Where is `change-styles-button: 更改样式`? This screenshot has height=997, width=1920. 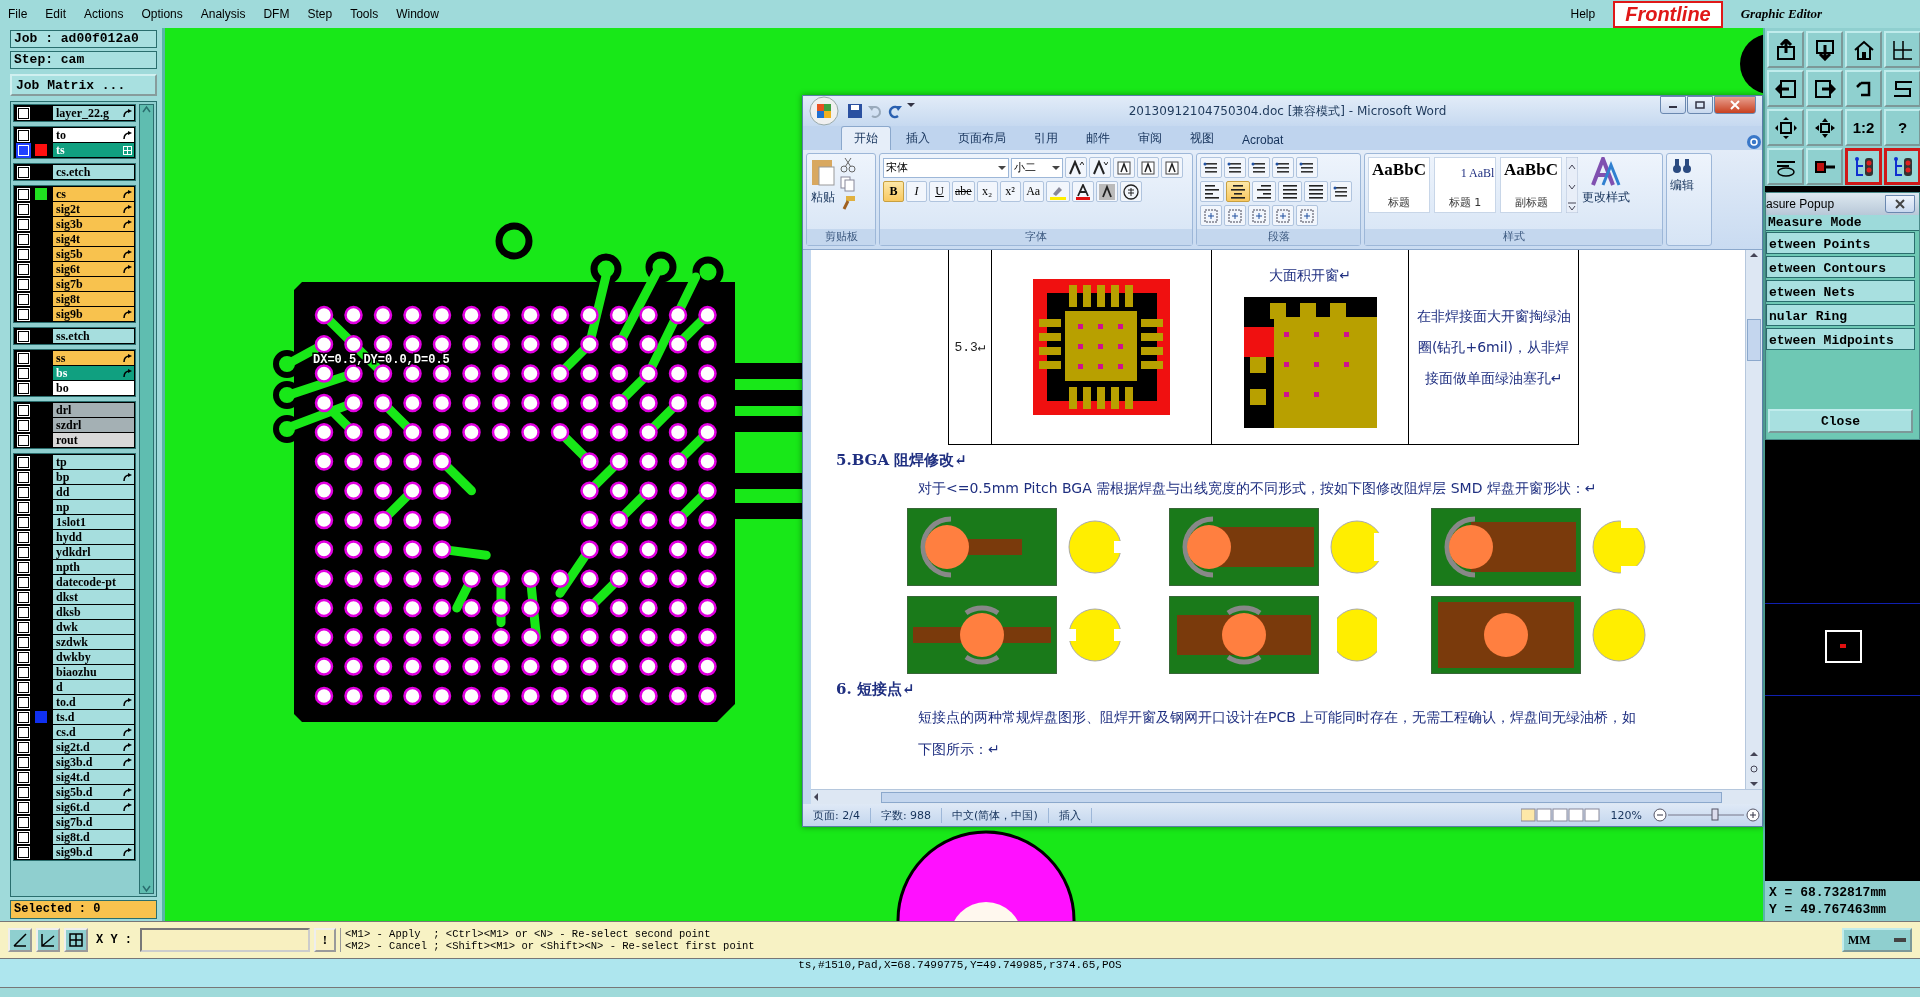 change-styles-button: 更改样式 is located at coordinates (1606, 191).